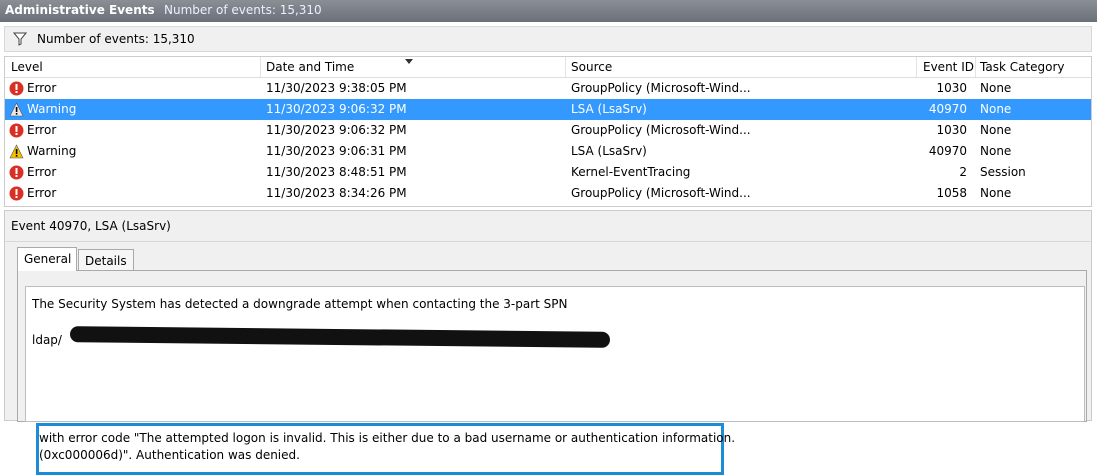 The height and width of the screenshot is (475, 1097). I want to click on cell-date-time: 11/30/2023 8:34:26 PM, so click(336, 193).